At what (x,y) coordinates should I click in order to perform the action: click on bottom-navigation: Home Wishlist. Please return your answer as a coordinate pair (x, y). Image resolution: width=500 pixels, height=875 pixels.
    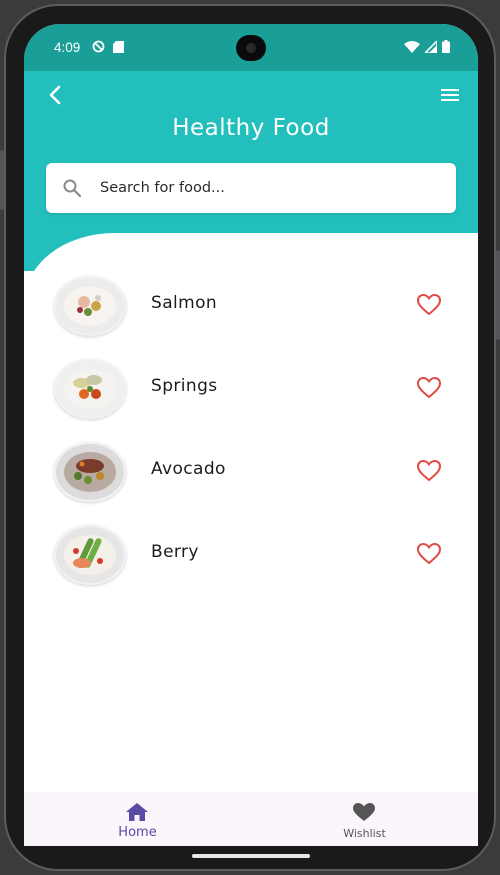
    Looking at the image, I should click on (251, 819).